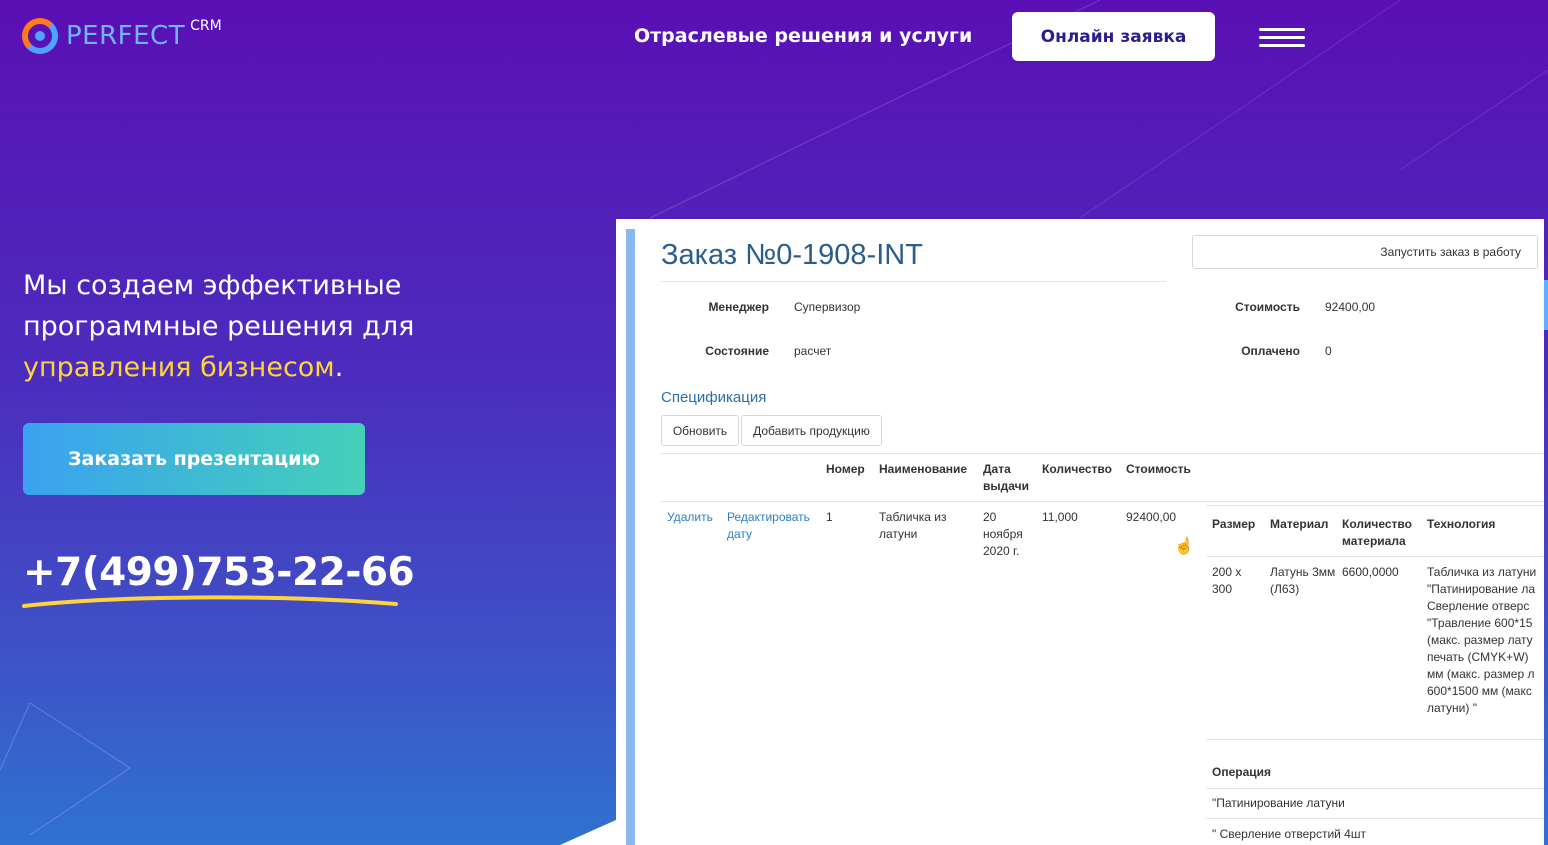 The image size is (1548, 845). What do you see at coordinates (40, 36) in the screenshot?
I see `logo-mark-icon` at bounding box center [40, 36].